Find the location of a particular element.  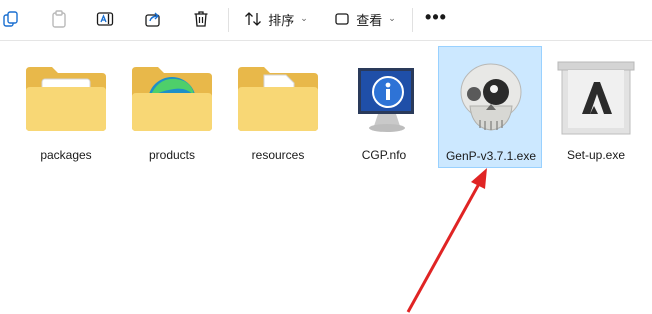

rename-button is located at coordinates (105, 19).